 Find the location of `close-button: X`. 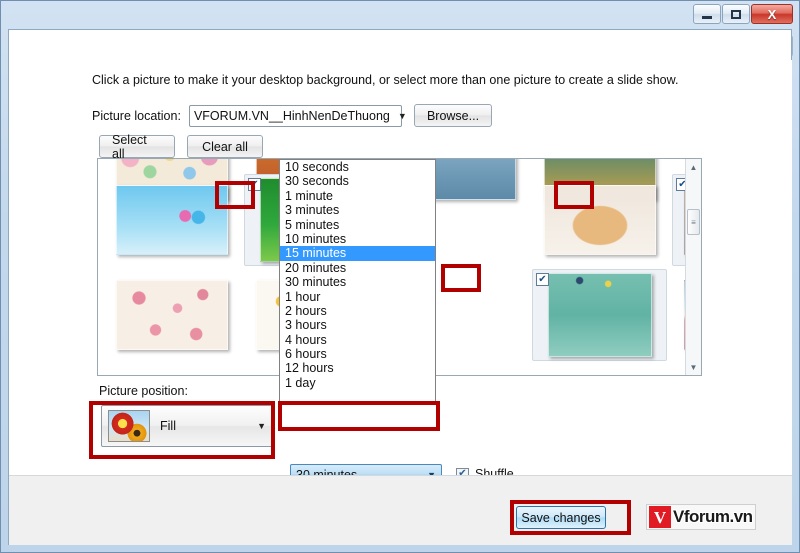

close-button: X is located at coordinates (772, 14).